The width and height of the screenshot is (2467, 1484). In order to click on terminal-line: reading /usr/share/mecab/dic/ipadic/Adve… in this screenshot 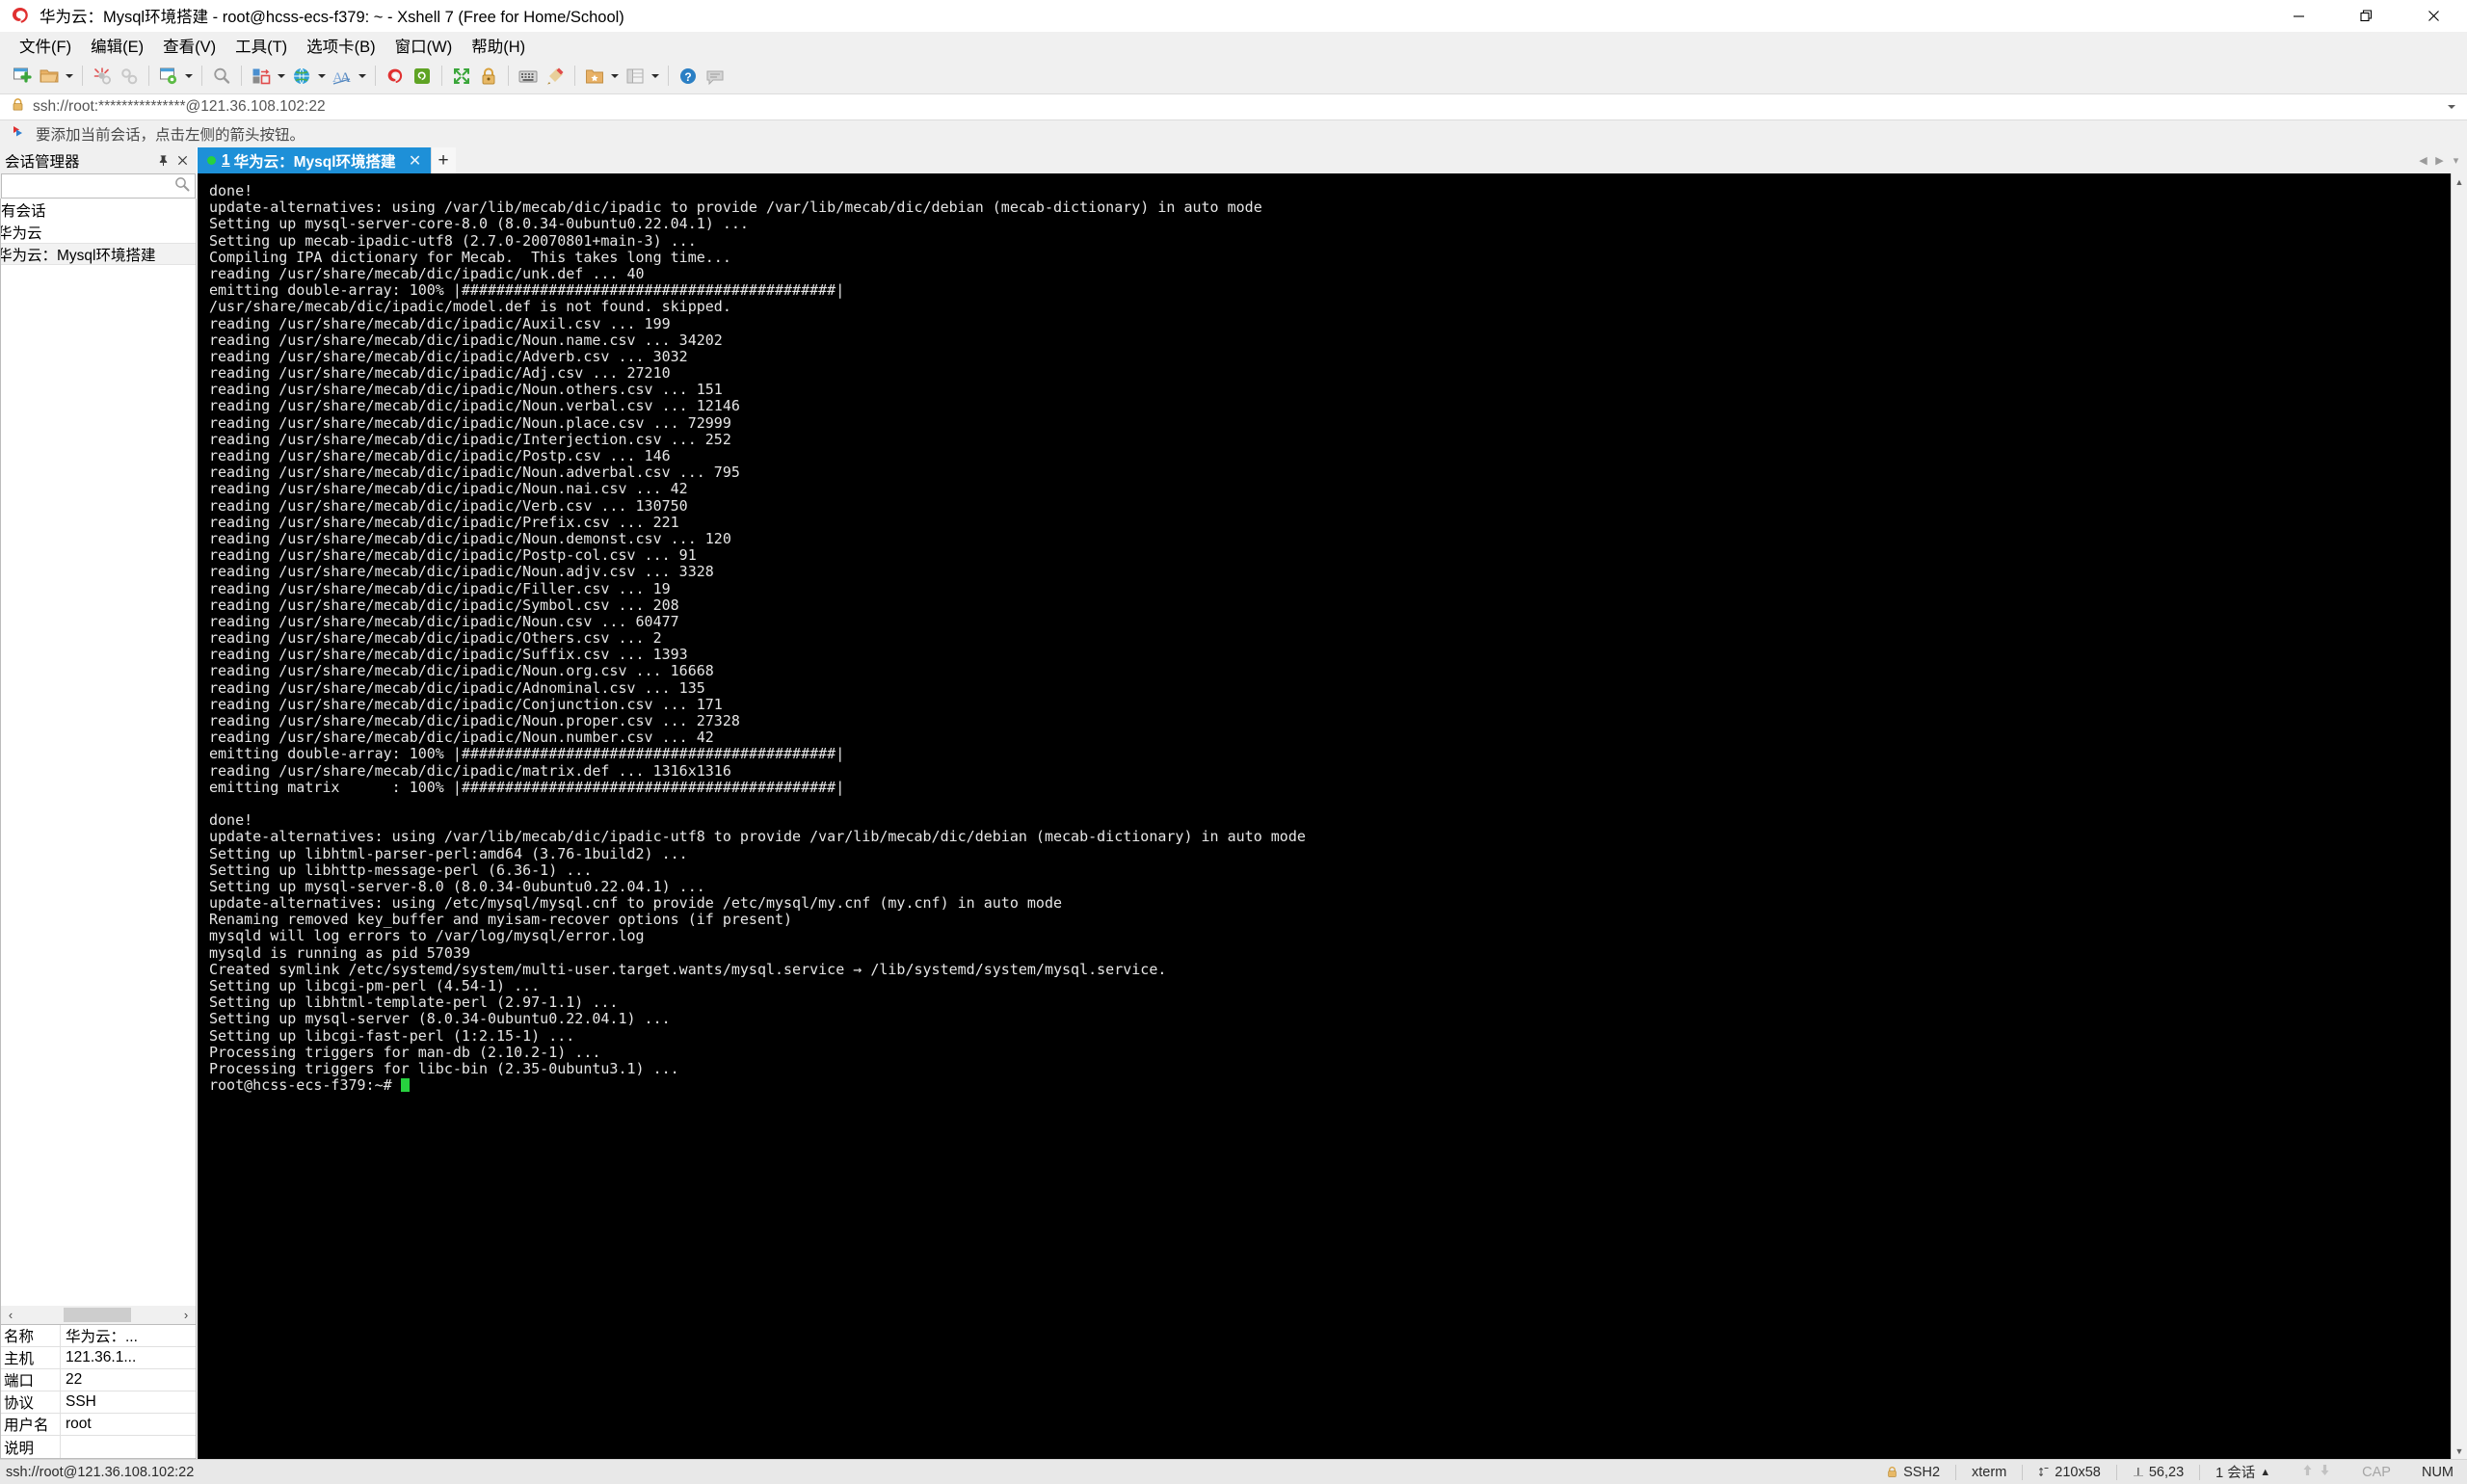, I will do `click(448, 356)`.